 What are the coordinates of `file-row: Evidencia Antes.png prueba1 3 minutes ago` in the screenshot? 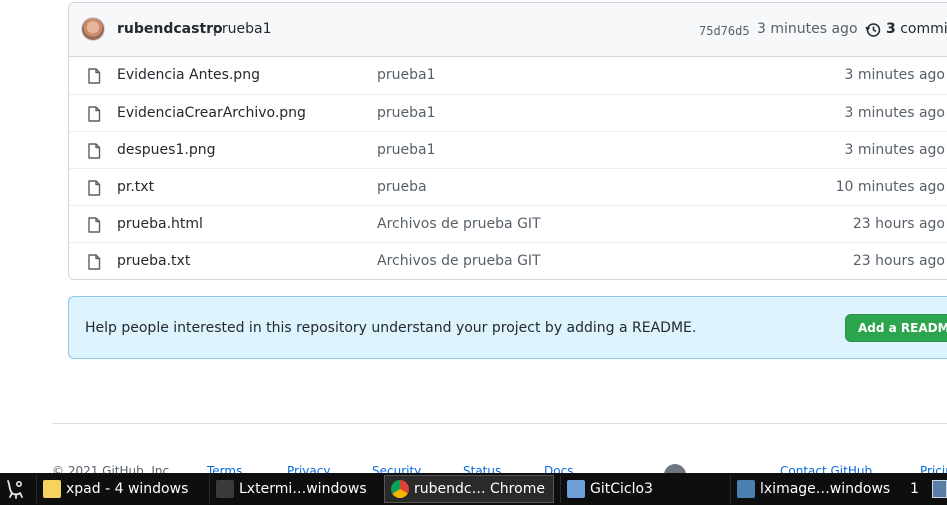 It's located at (508, 75).